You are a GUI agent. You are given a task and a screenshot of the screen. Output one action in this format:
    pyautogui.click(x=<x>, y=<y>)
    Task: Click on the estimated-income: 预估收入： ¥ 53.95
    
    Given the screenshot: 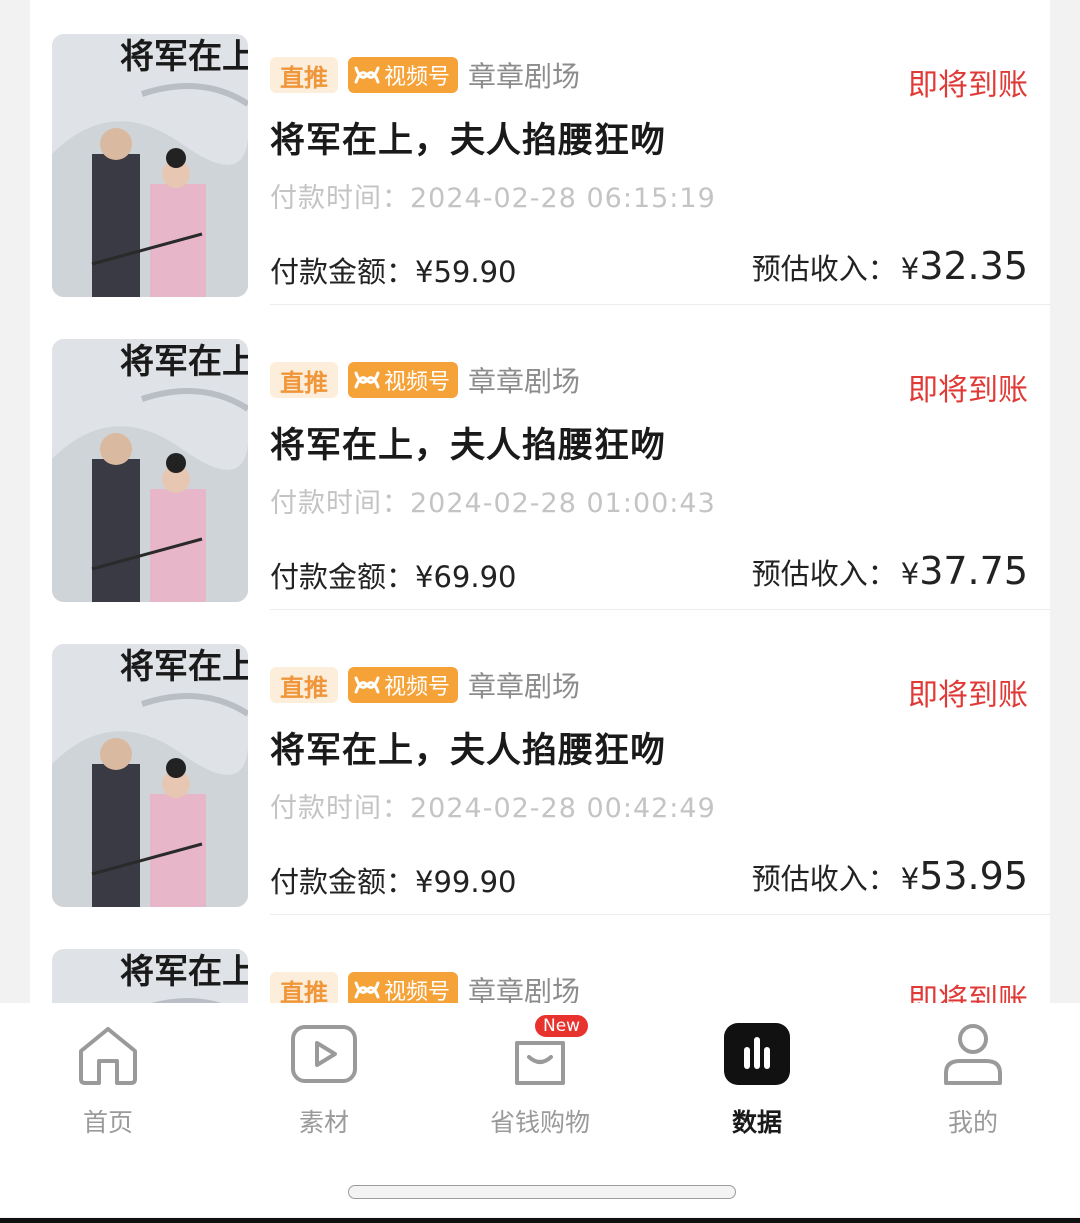 What is the action you would take?
    pyautogui.click(x=890, y=876)
    